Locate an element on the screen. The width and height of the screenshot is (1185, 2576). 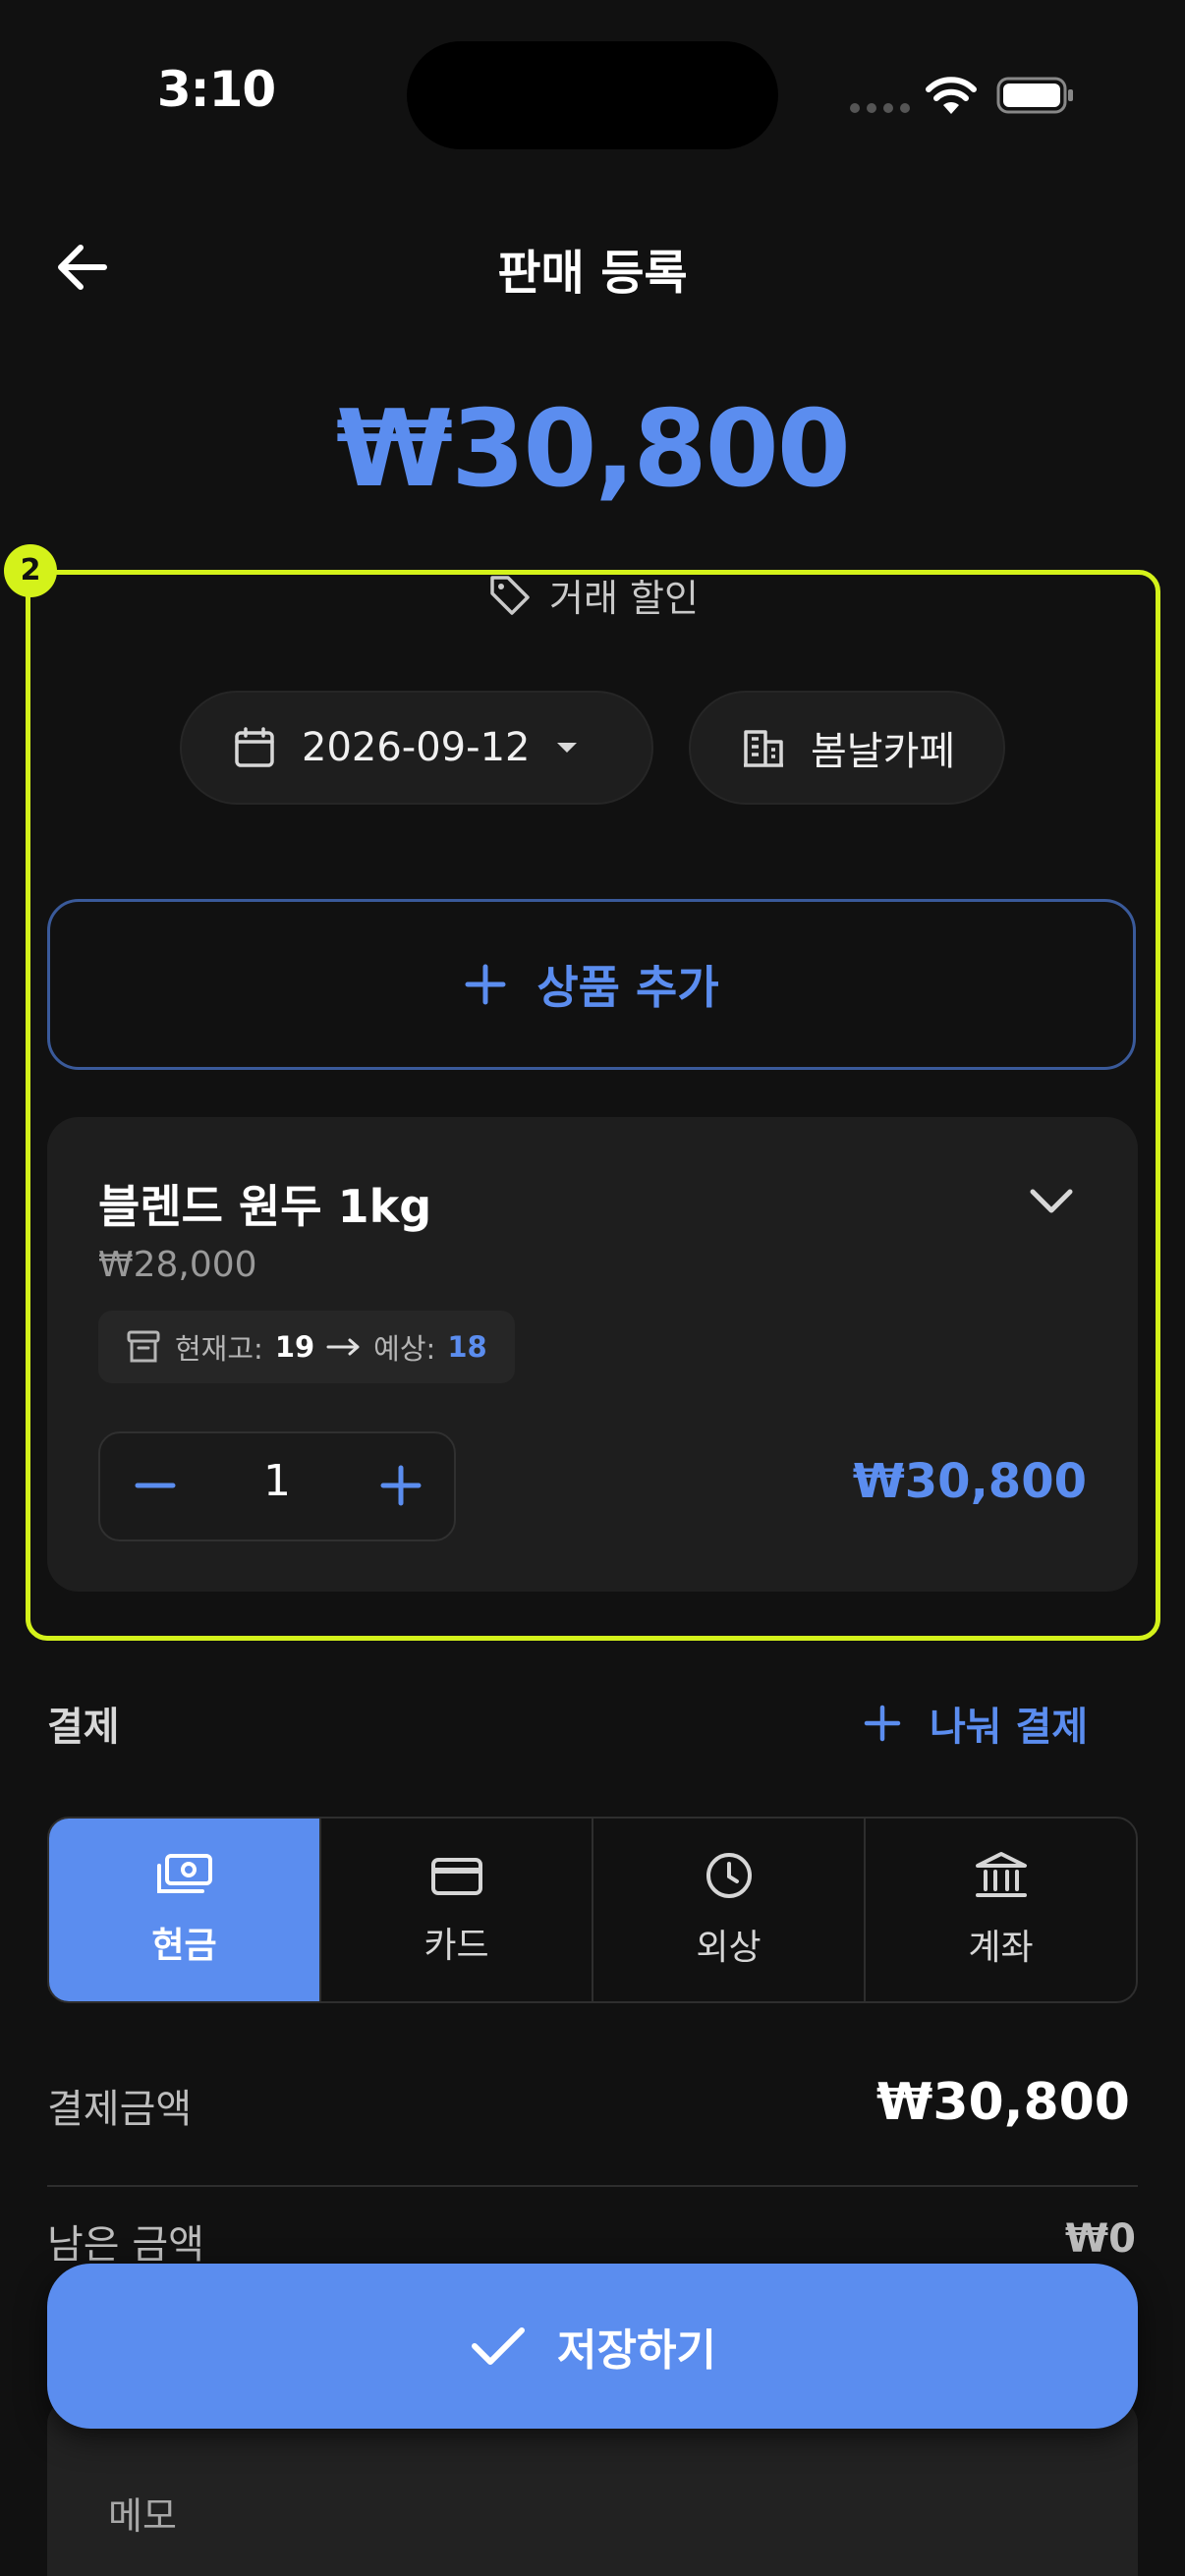
remaining-amount-label: 남은 금액 is located at coordinates (126, 2245).